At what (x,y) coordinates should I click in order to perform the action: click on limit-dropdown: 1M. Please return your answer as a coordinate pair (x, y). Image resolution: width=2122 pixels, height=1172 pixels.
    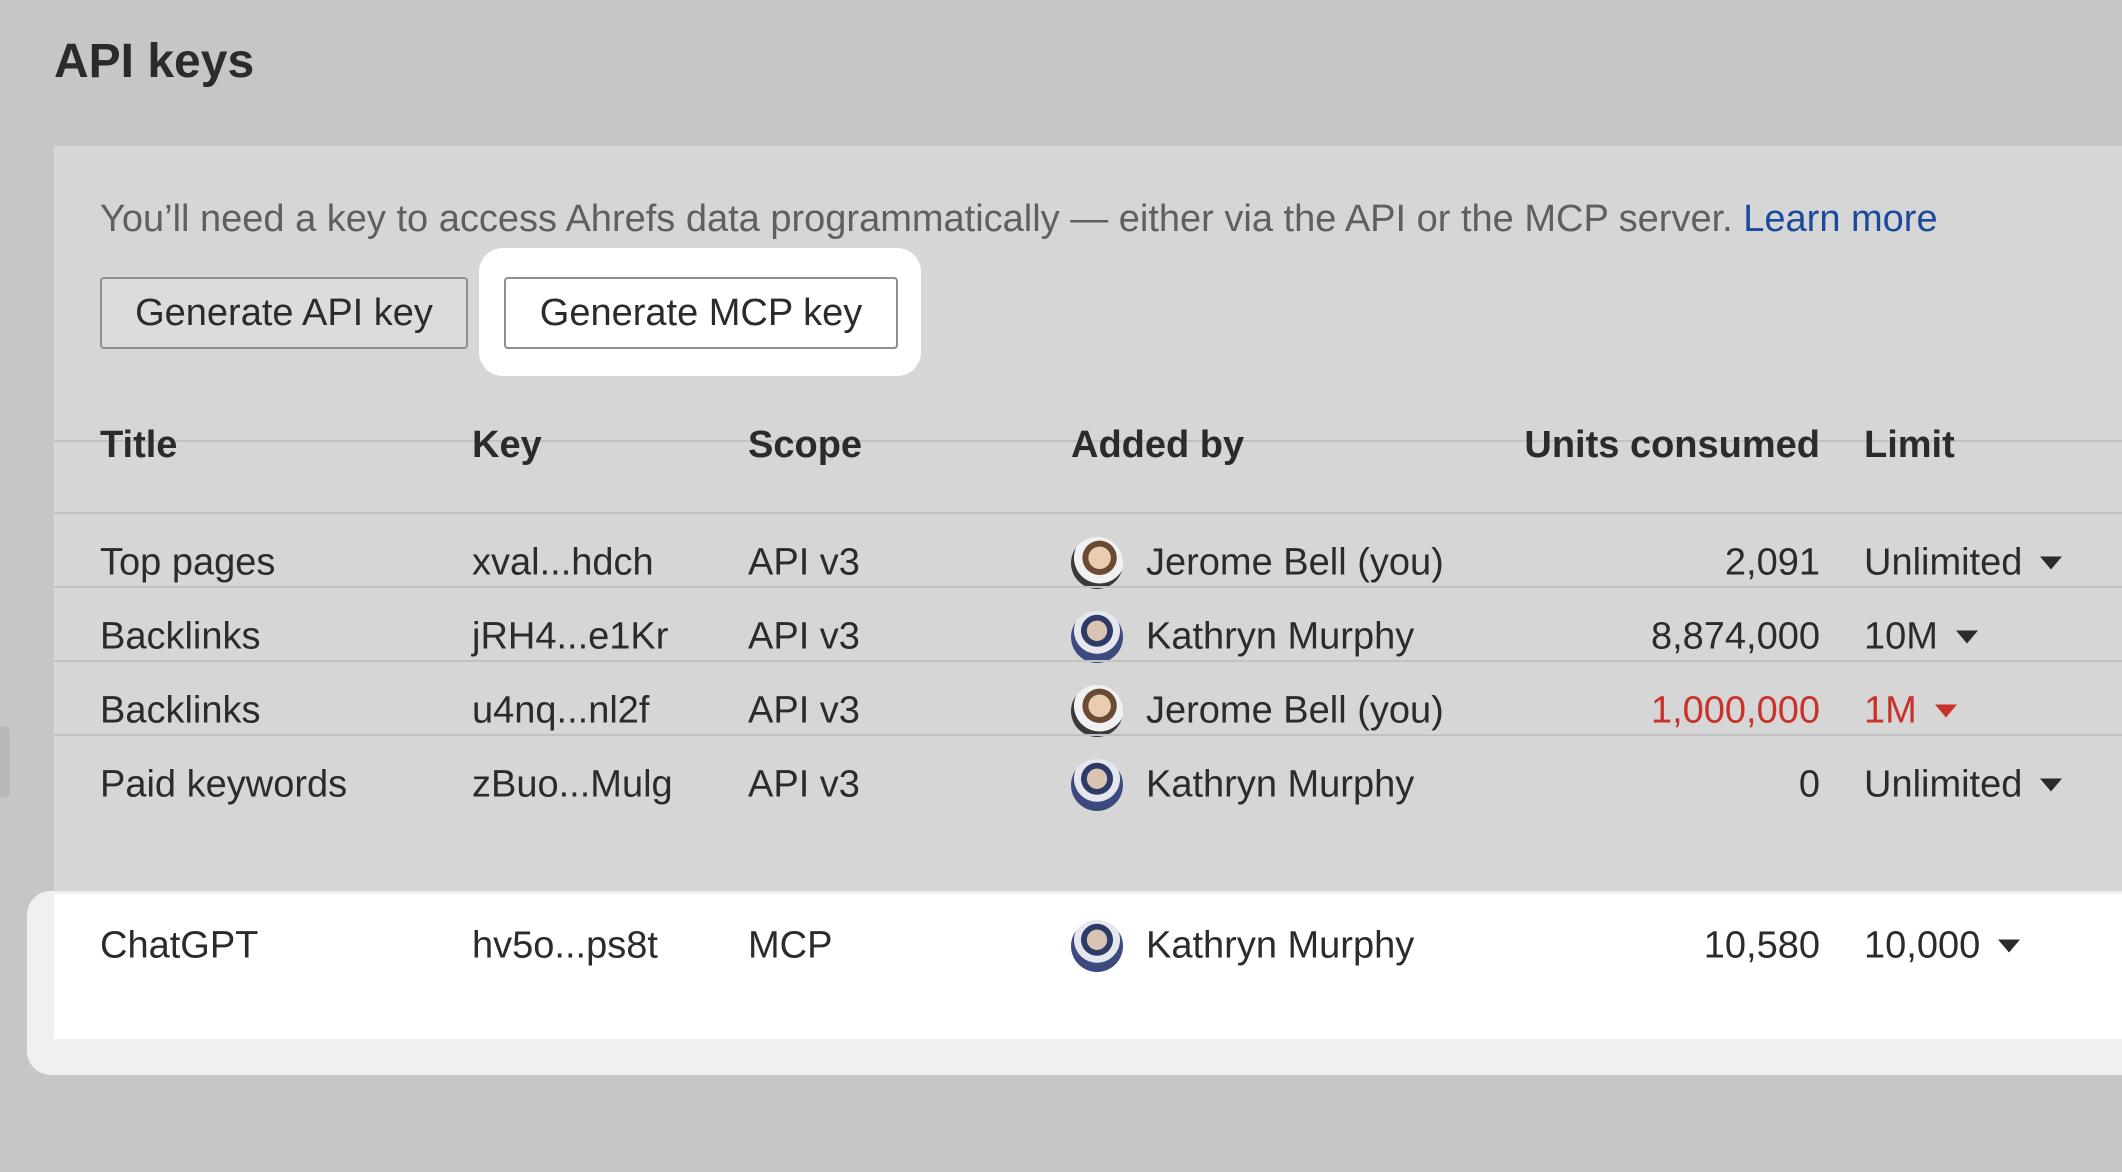
    Looking at the image, I should click on (1910, 710).